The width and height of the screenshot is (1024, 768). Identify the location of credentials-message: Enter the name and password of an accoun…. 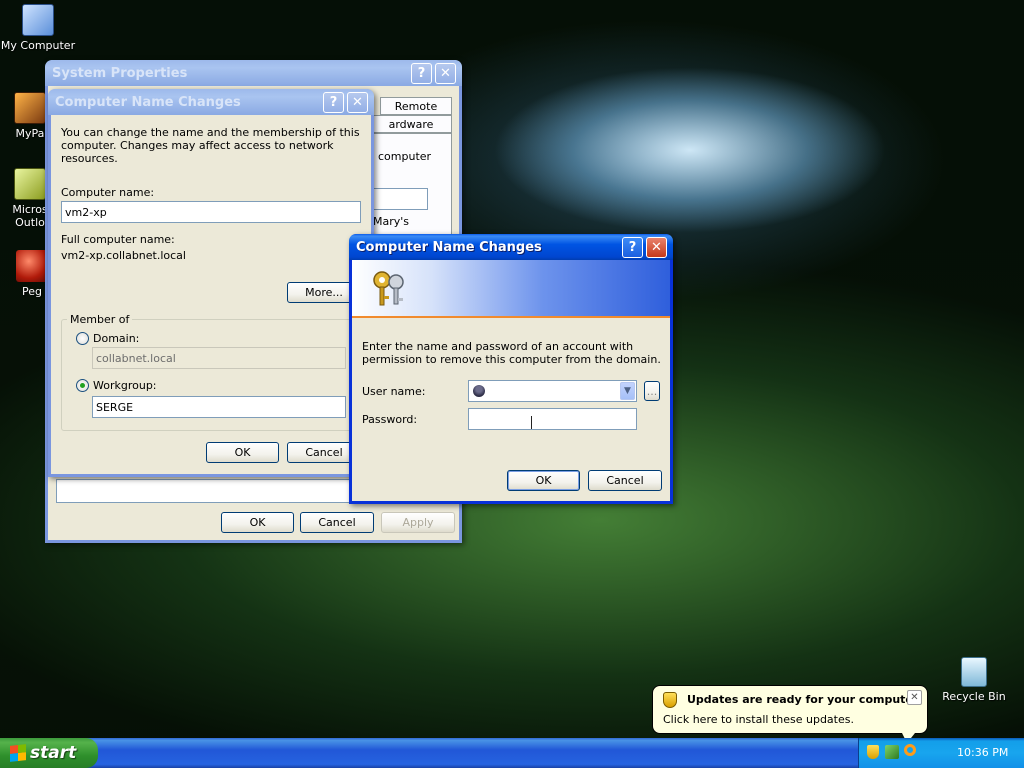
(511, 353).